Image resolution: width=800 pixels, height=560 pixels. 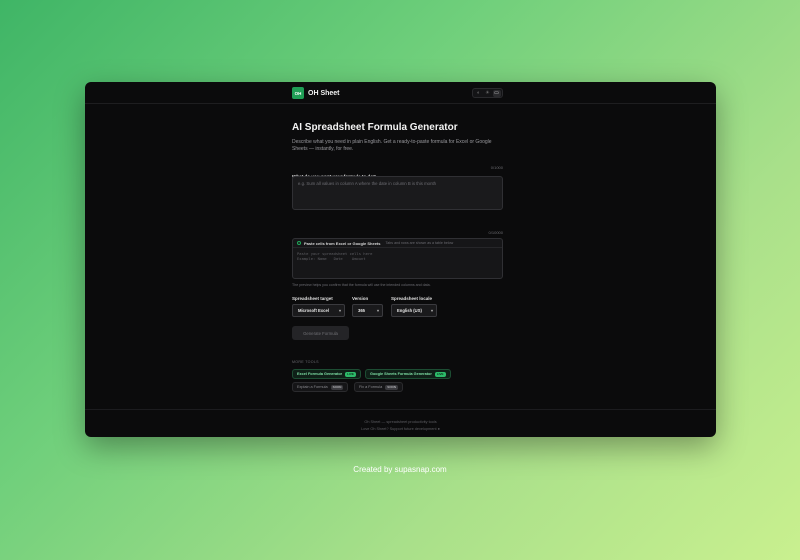 I want to click on prompt-counter: 0/1000, so click(x=496, y=167).